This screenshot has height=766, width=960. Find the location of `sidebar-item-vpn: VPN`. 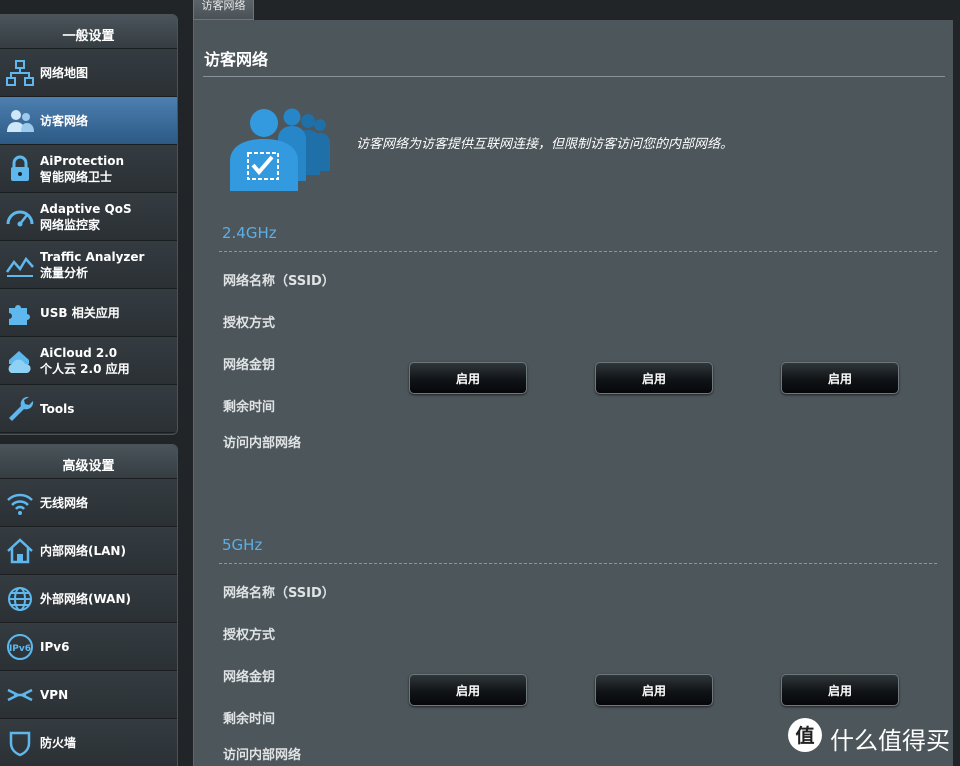

sidebar-item-vpn: VPN is located at coordinates (88, 695).